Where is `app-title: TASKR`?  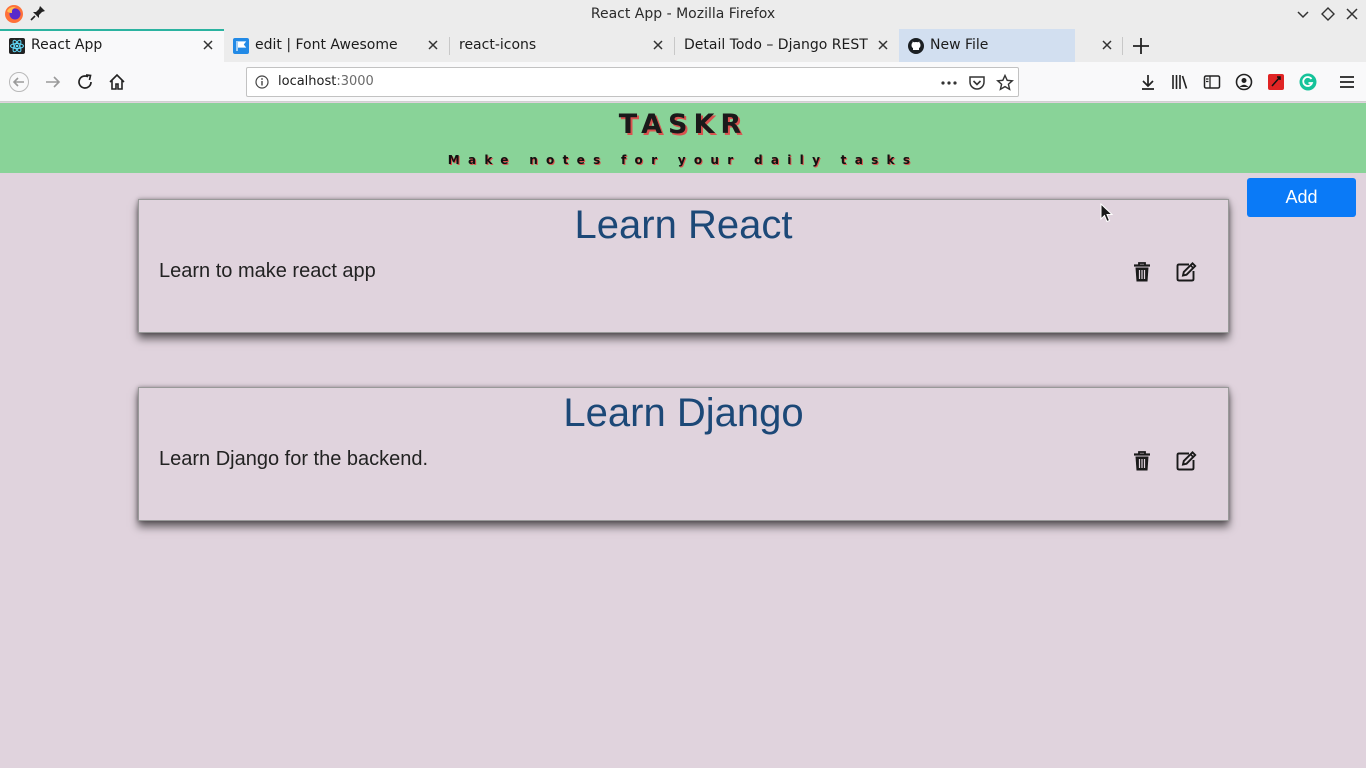 app-title: TASKR is located at coordinates (683, 124).